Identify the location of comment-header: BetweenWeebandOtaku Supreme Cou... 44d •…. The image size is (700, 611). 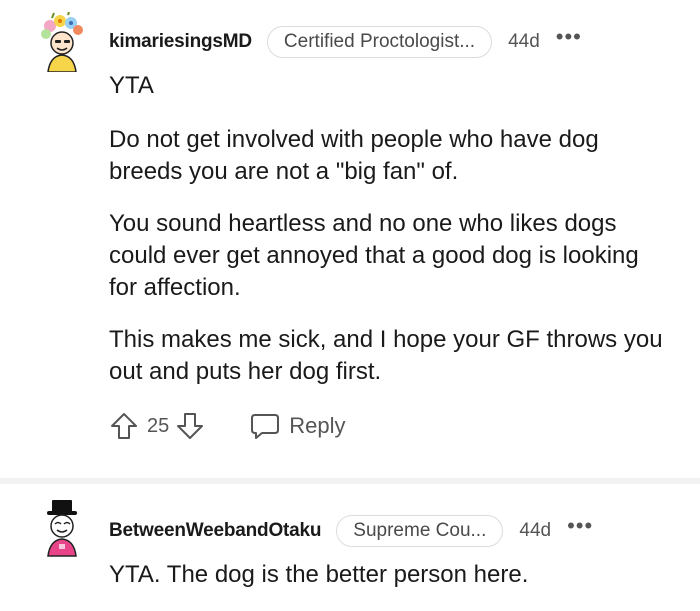
(389, 531).